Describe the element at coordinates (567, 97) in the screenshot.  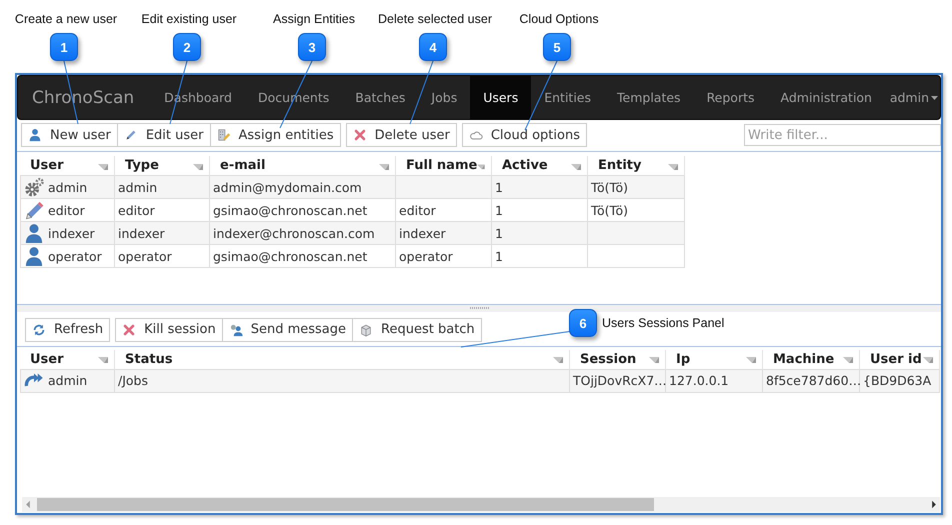
I see `nav-tab: Entities` at that location.